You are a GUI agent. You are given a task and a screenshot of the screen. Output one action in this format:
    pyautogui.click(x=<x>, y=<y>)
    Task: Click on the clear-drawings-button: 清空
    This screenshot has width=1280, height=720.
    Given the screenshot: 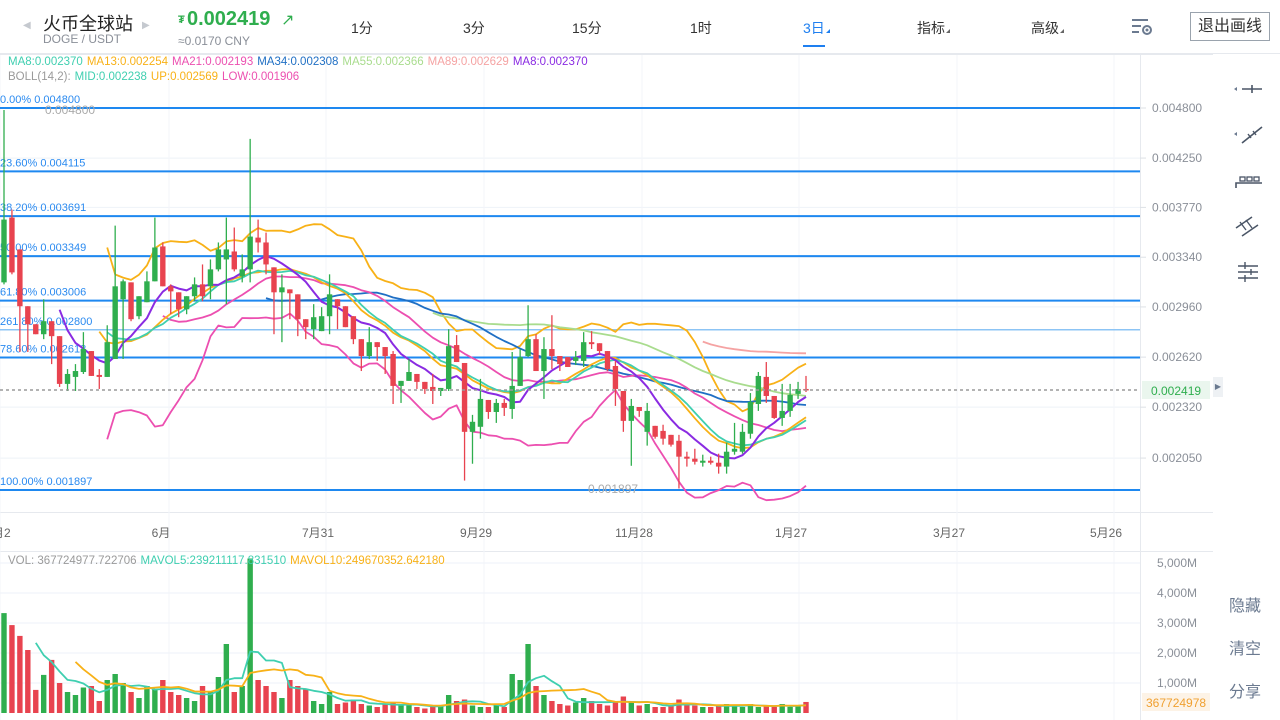 What is the action you would take?
    pyautogui.click(x=1245, y=647)
    